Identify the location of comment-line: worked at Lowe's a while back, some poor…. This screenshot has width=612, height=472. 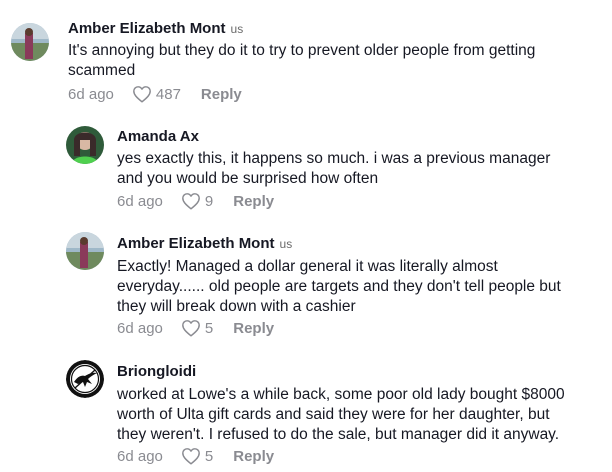
(341, 394).